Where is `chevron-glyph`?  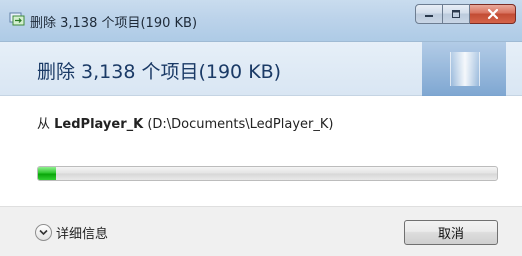
chevron-glyph is located at coordinates (43, 232).